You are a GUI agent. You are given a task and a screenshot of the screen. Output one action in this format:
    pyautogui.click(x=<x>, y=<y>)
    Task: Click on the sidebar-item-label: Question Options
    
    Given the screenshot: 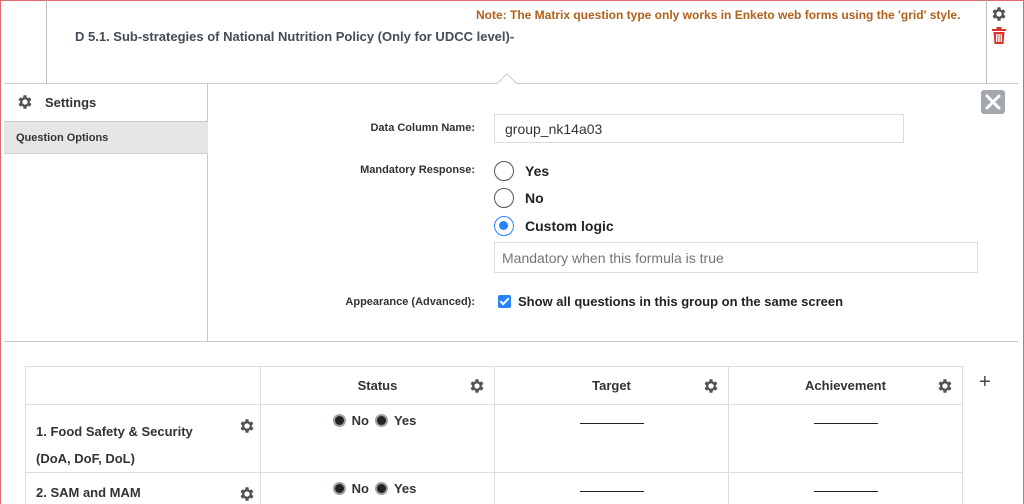 What is the action you would take?
    pyautogui.click(x=62, y=138)
    